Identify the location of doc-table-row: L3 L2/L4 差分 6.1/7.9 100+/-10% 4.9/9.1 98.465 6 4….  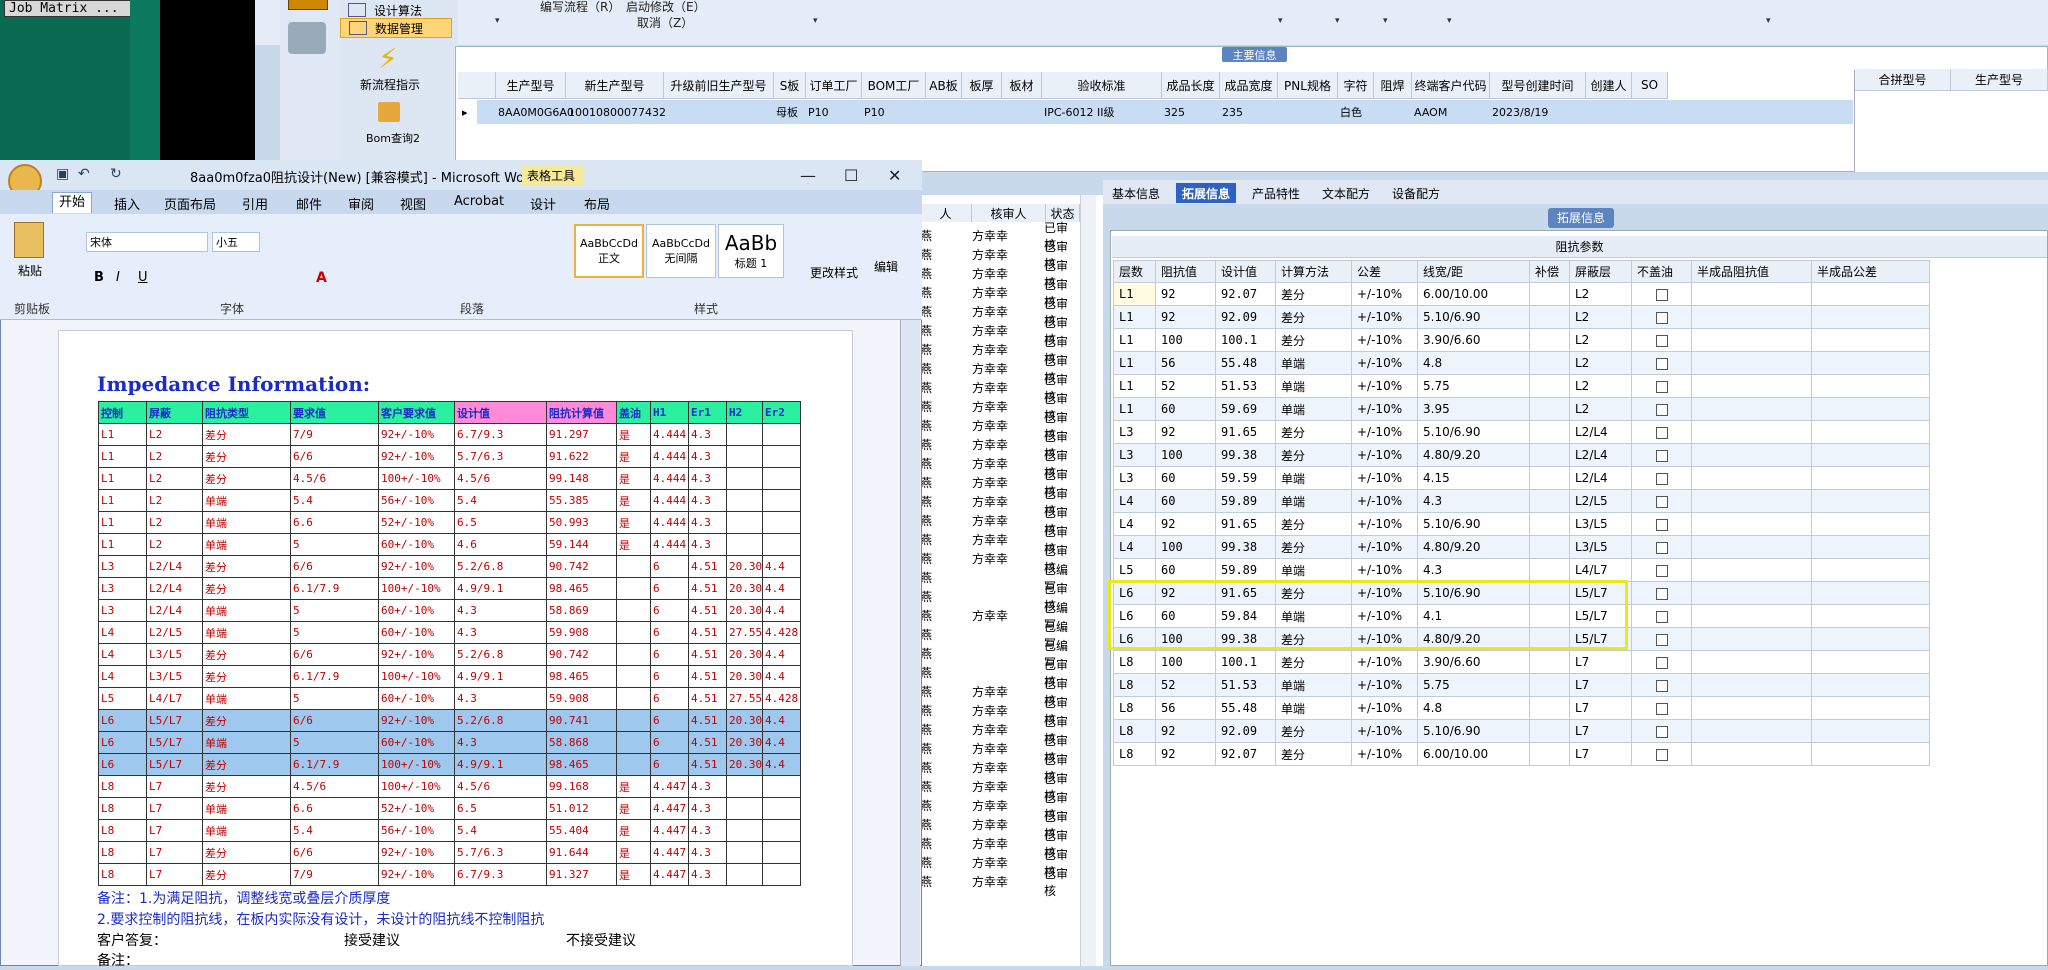
(449, 588).